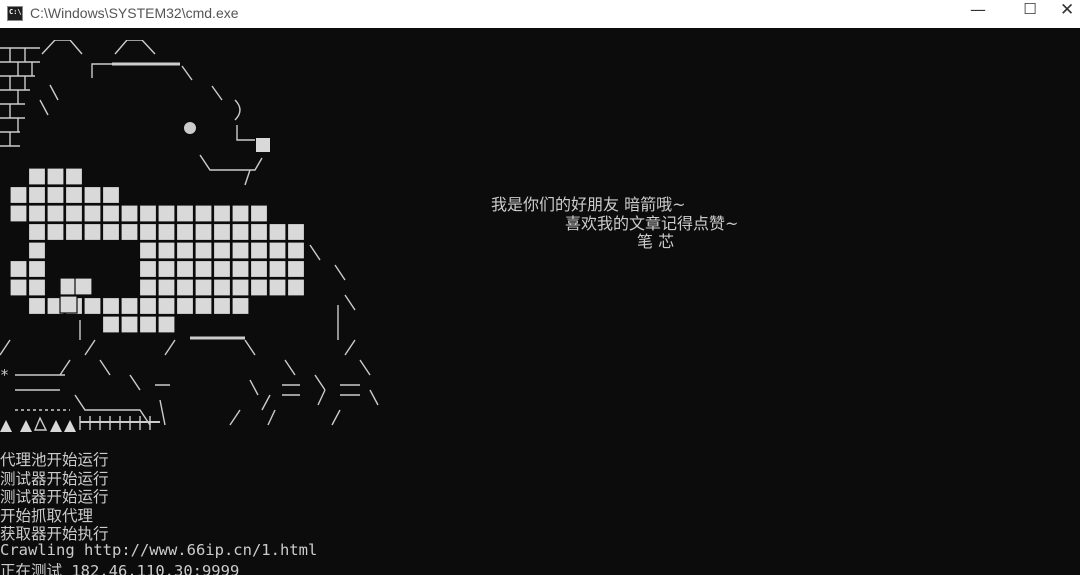 This screenshot has width=1080, height=575. I want to click on close-button: ✕, so click(1070, 14).